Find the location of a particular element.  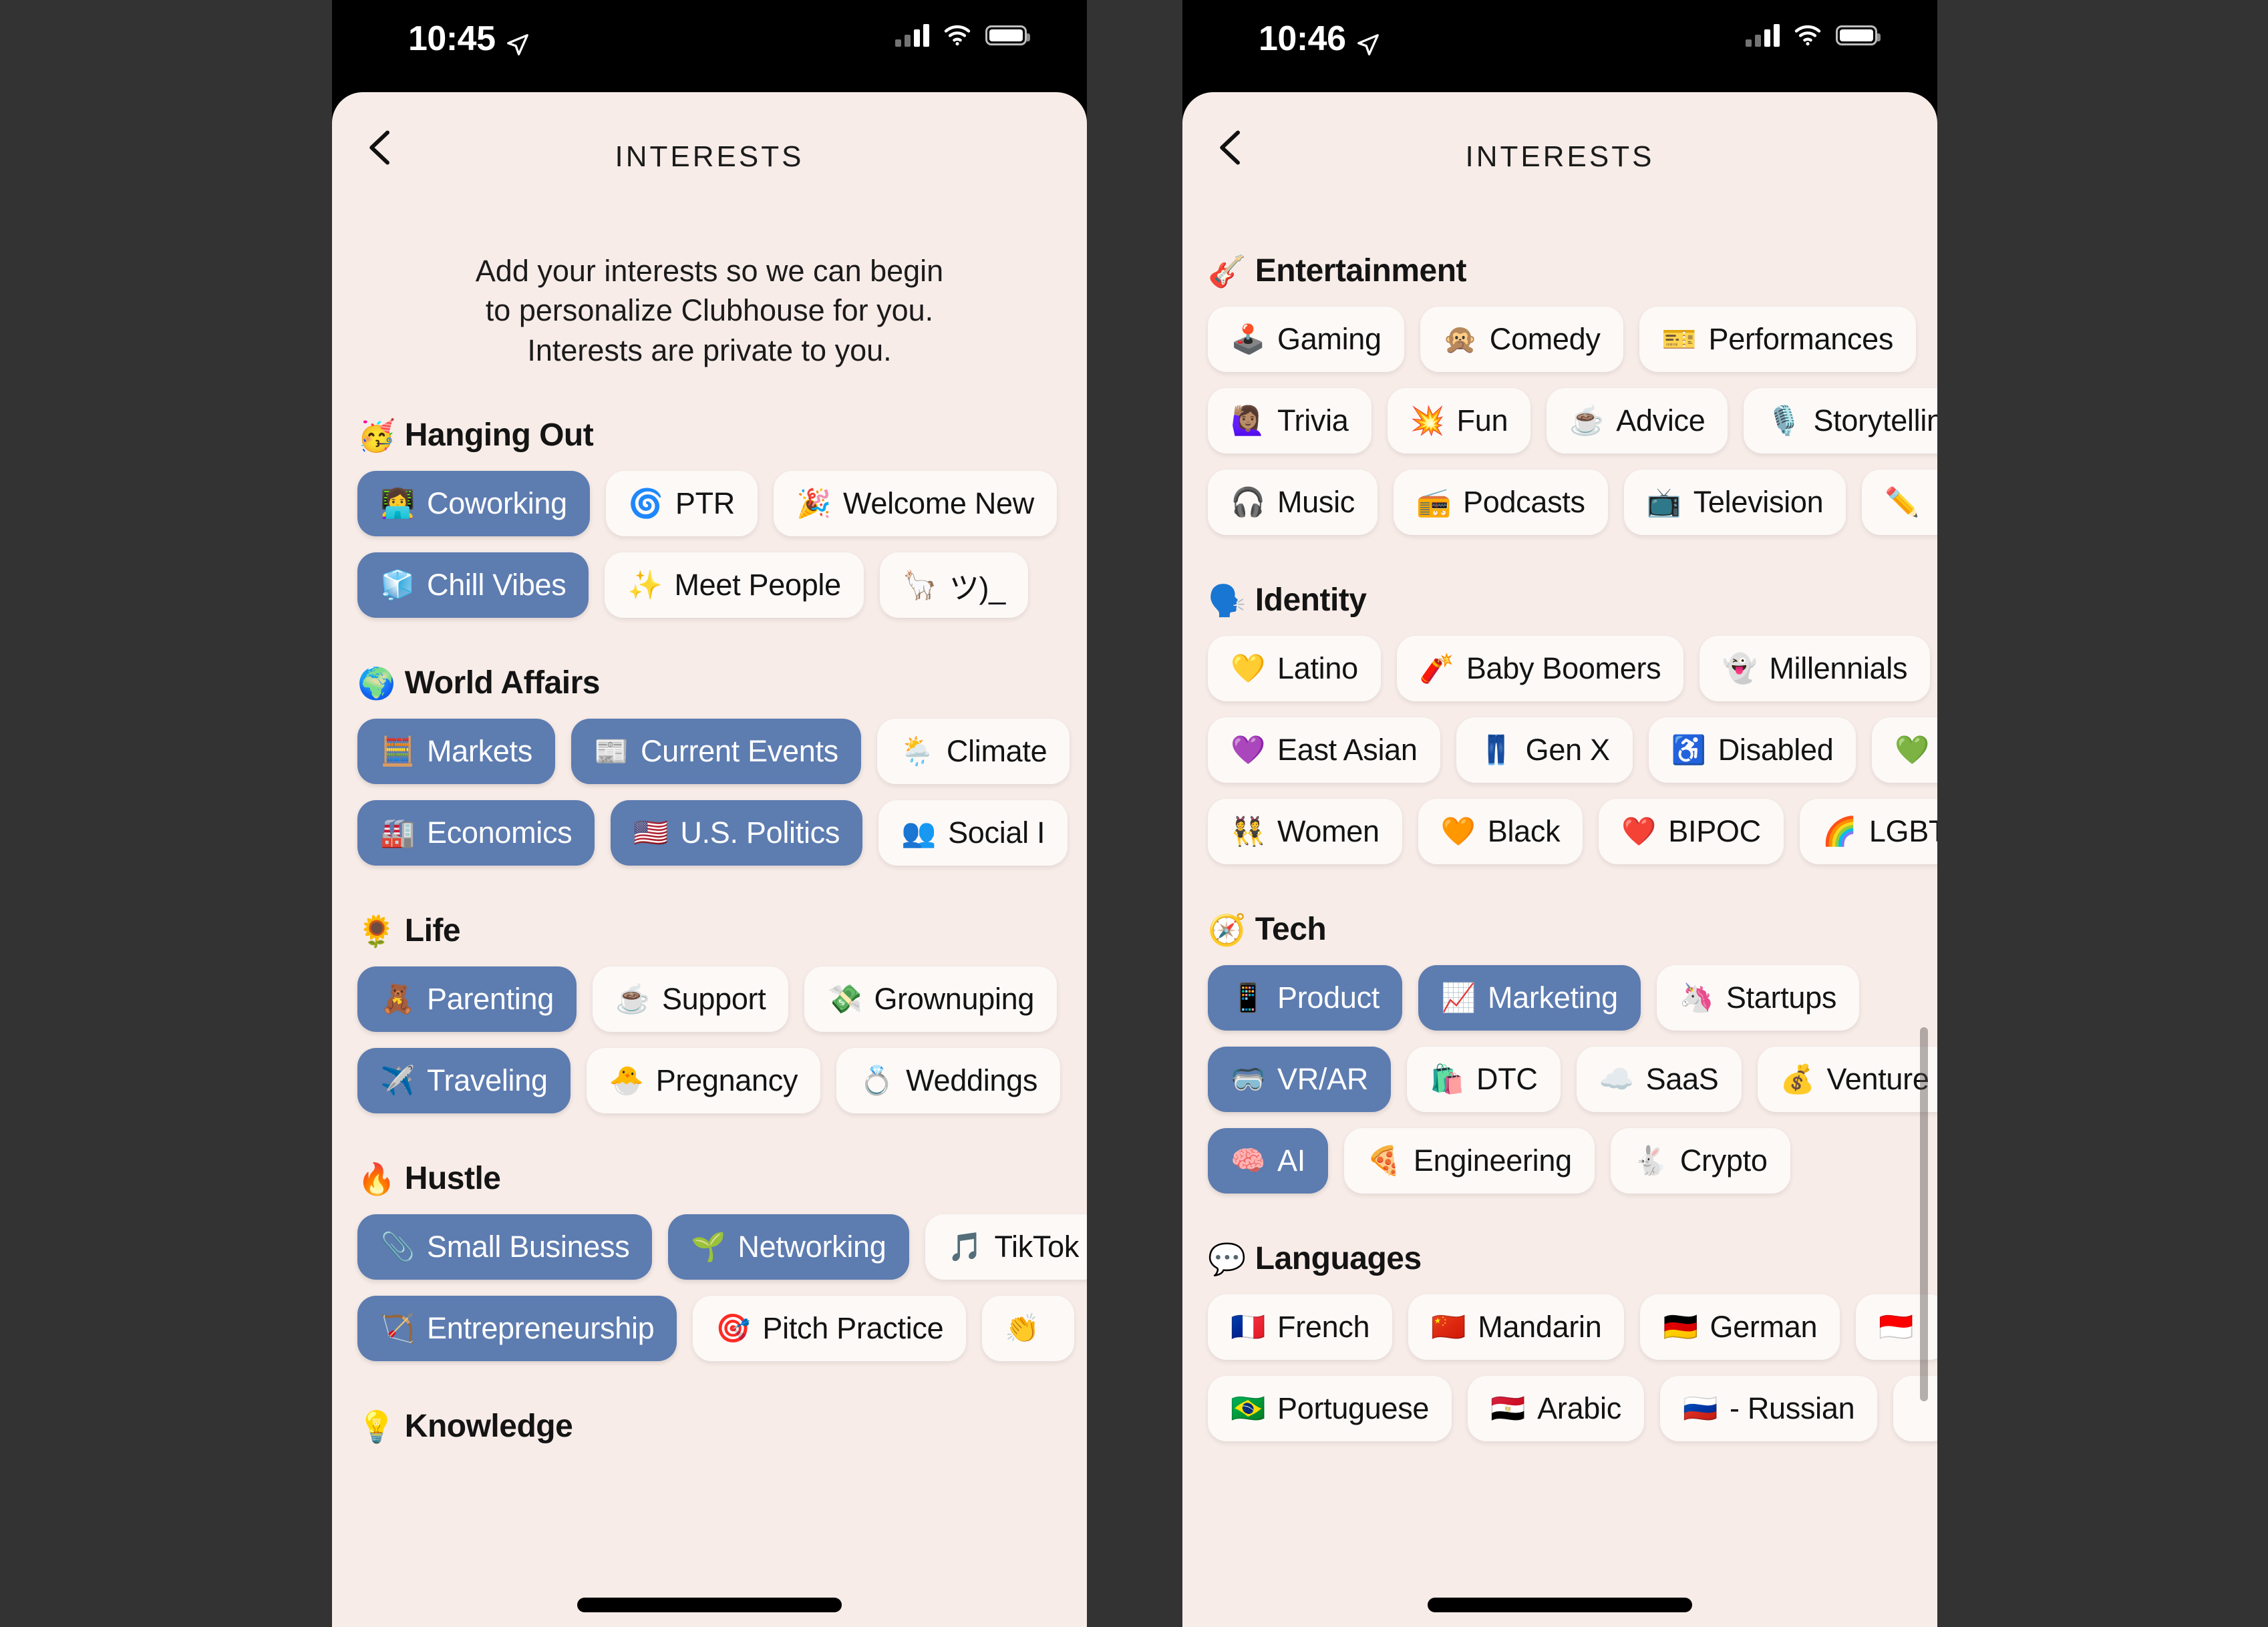

interest-pill: 🏹 Entrepreneurship is located at coordinates (517, 1329).